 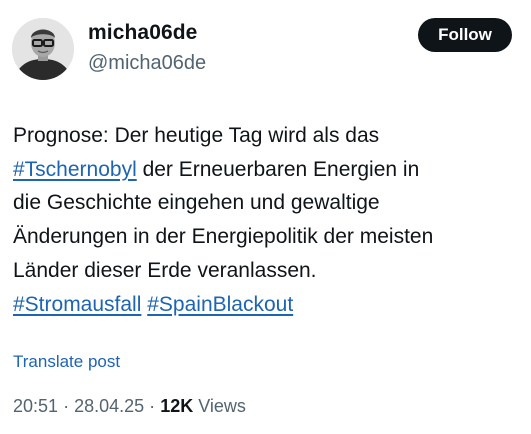 What do you see at coordinates (177, 406) in the screenshot?
I see `views-count: 12K` at bounding box center [177, 406].